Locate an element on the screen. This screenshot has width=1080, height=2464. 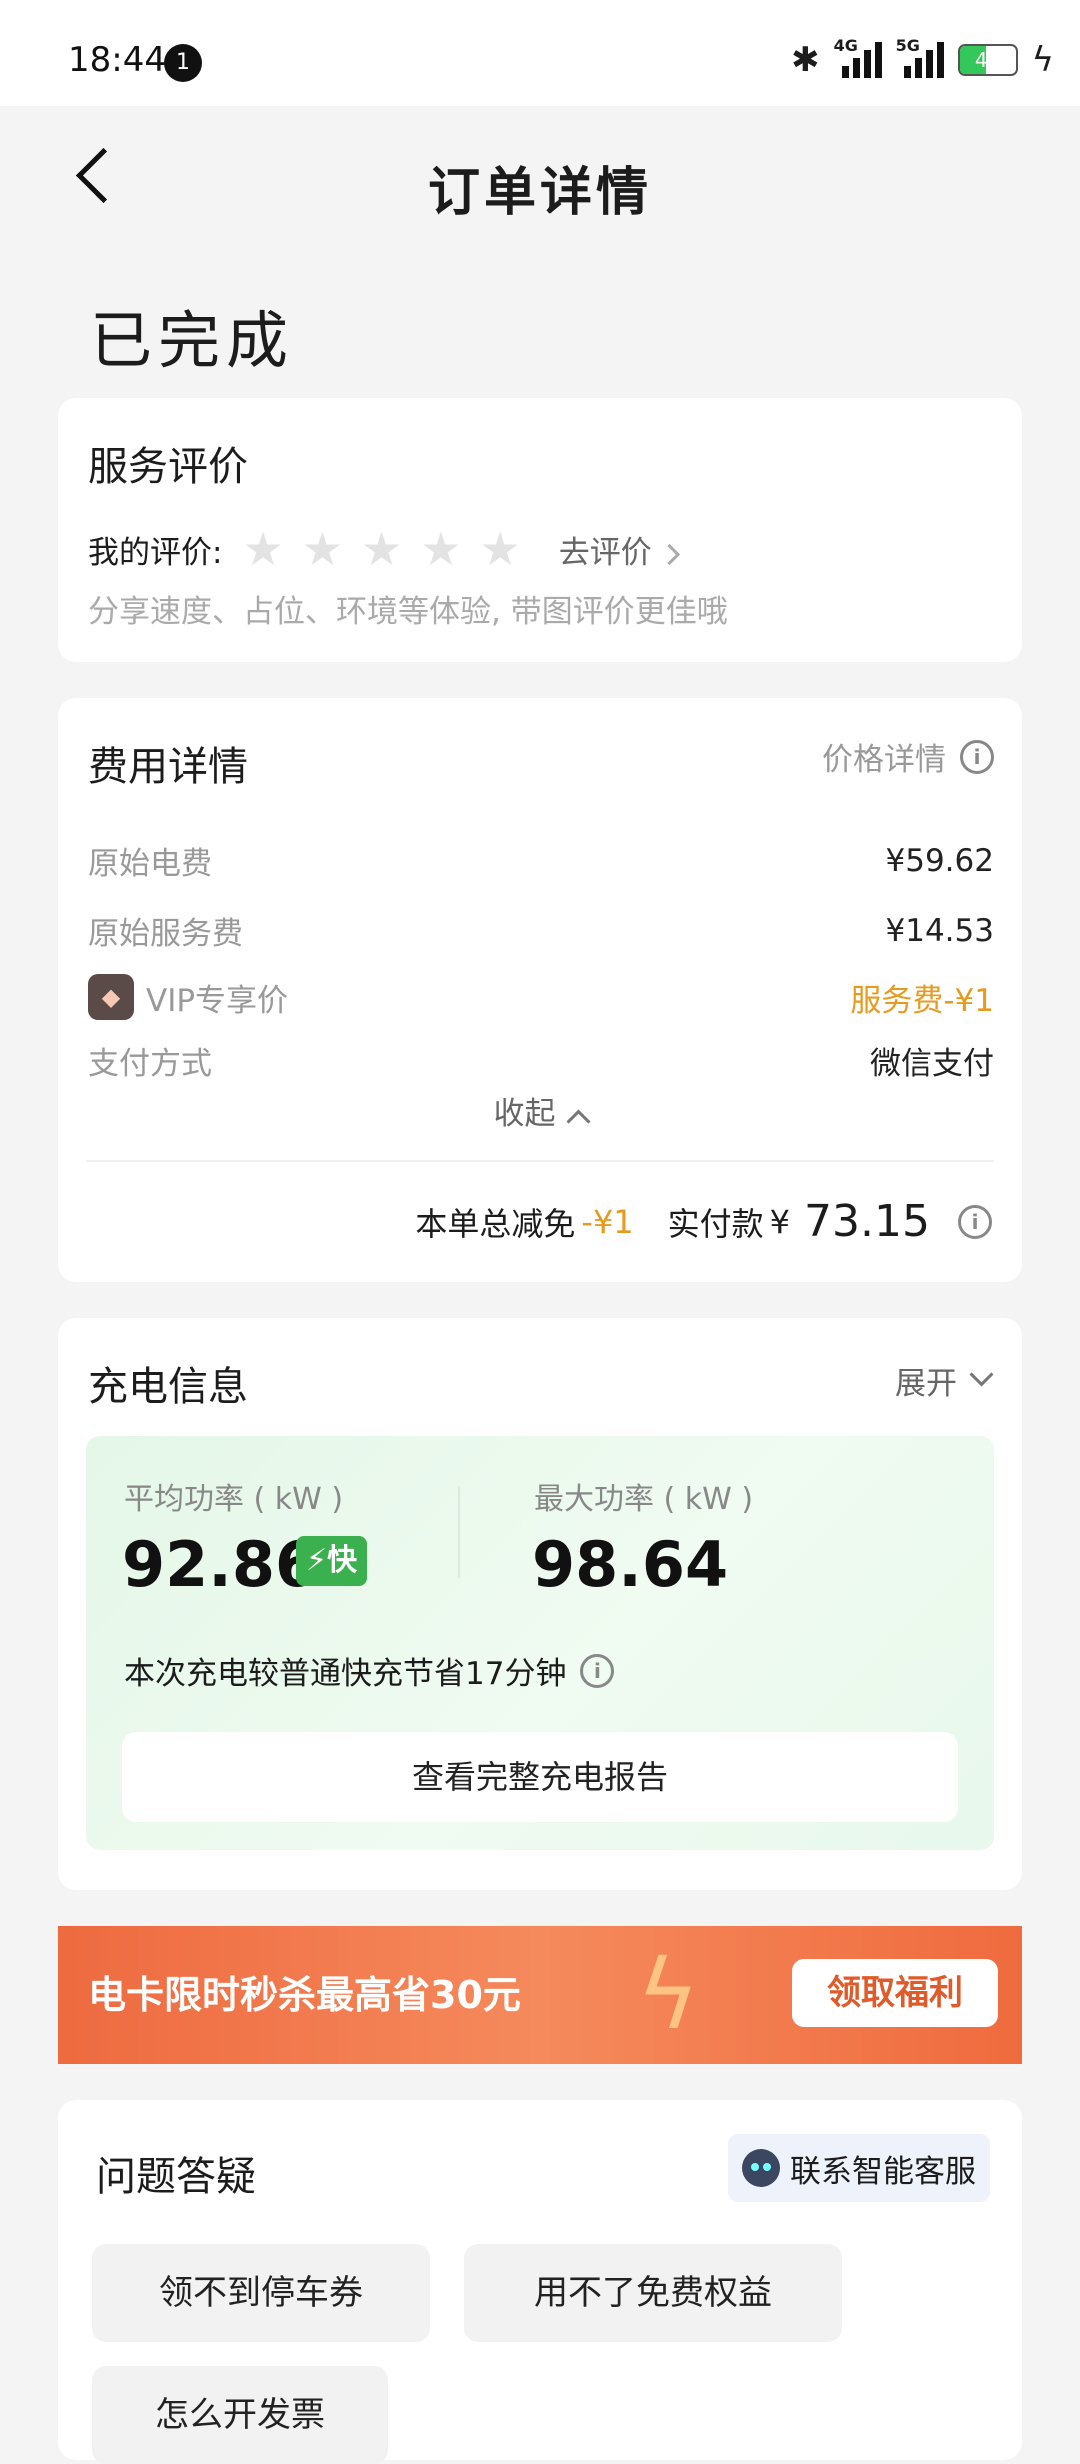
paid-amount: 73.15 is located at coordinates (867, 1221).